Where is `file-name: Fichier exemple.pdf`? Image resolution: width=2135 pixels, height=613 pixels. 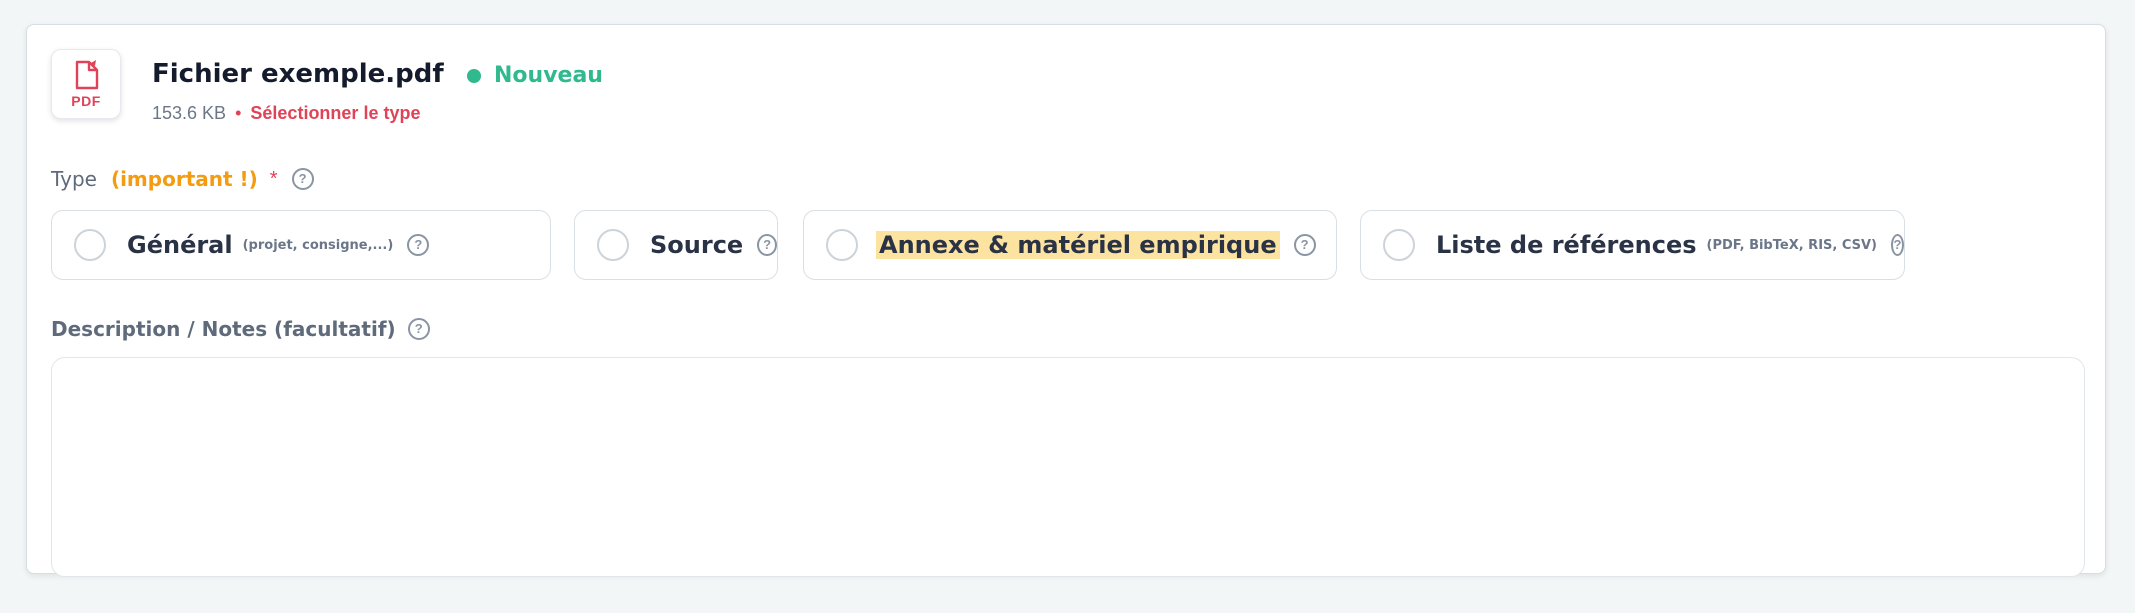 file-name: Fichier exemple.pdf is located at coordinates (298, 74).